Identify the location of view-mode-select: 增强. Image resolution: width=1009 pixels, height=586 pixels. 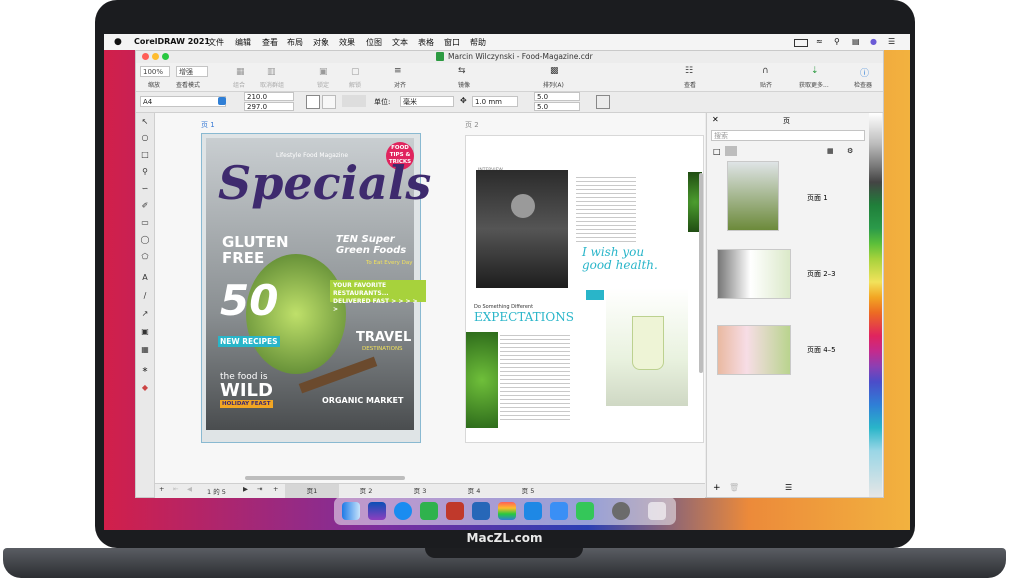
(192, 71).